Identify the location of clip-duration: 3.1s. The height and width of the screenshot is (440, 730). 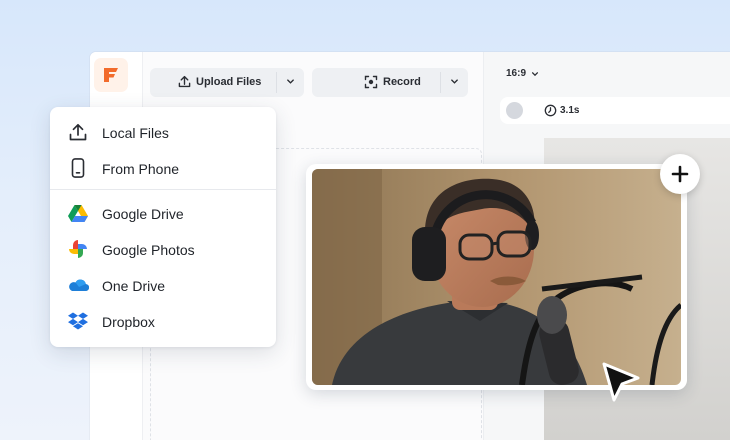
(561, 110).